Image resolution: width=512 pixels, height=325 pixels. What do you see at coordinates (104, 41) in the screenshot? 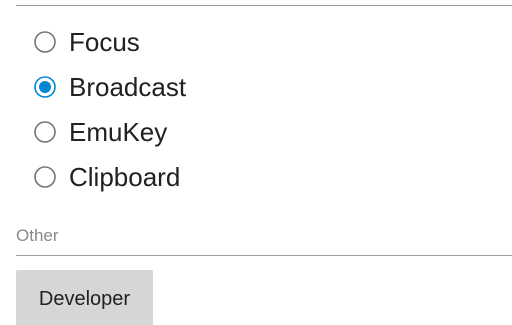
I see `radio-label: Focus` at bounding box center [104, 41].